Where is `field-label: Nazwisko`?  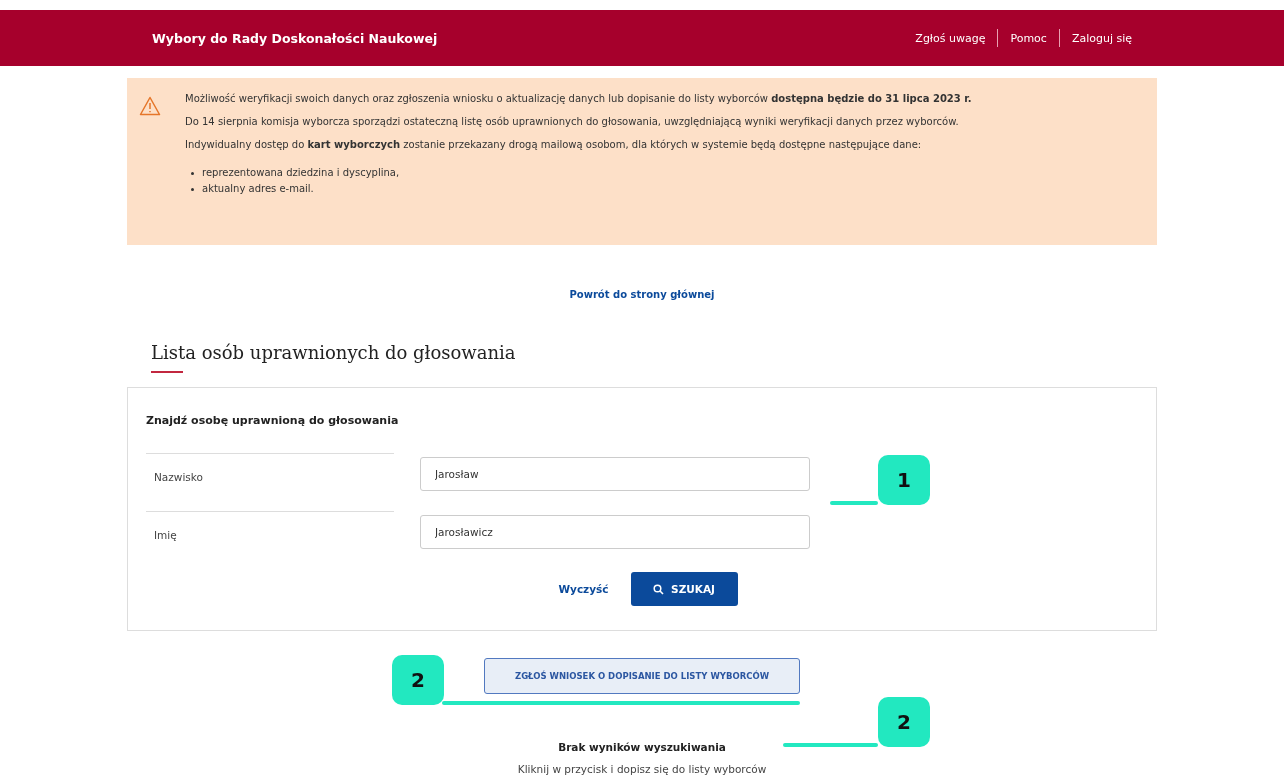 field-label: Nazwisko is located at coordinates (270, 474).